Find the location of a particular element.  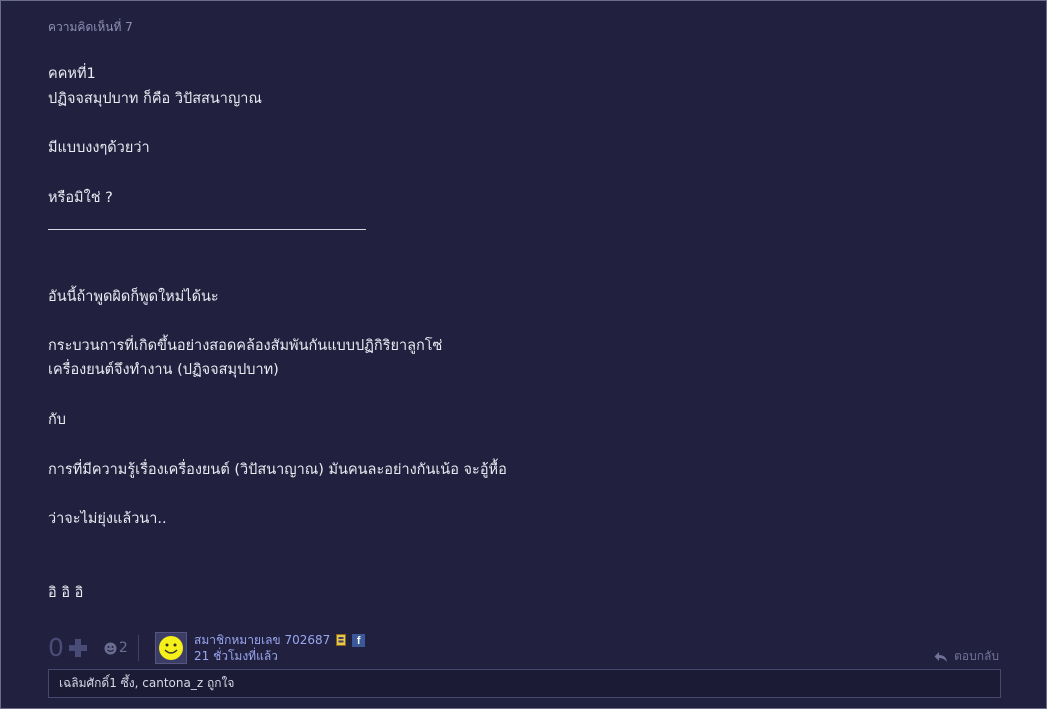

comment-number: ความคิดเห็นที่ 7 is located at coordinates (90, 27).